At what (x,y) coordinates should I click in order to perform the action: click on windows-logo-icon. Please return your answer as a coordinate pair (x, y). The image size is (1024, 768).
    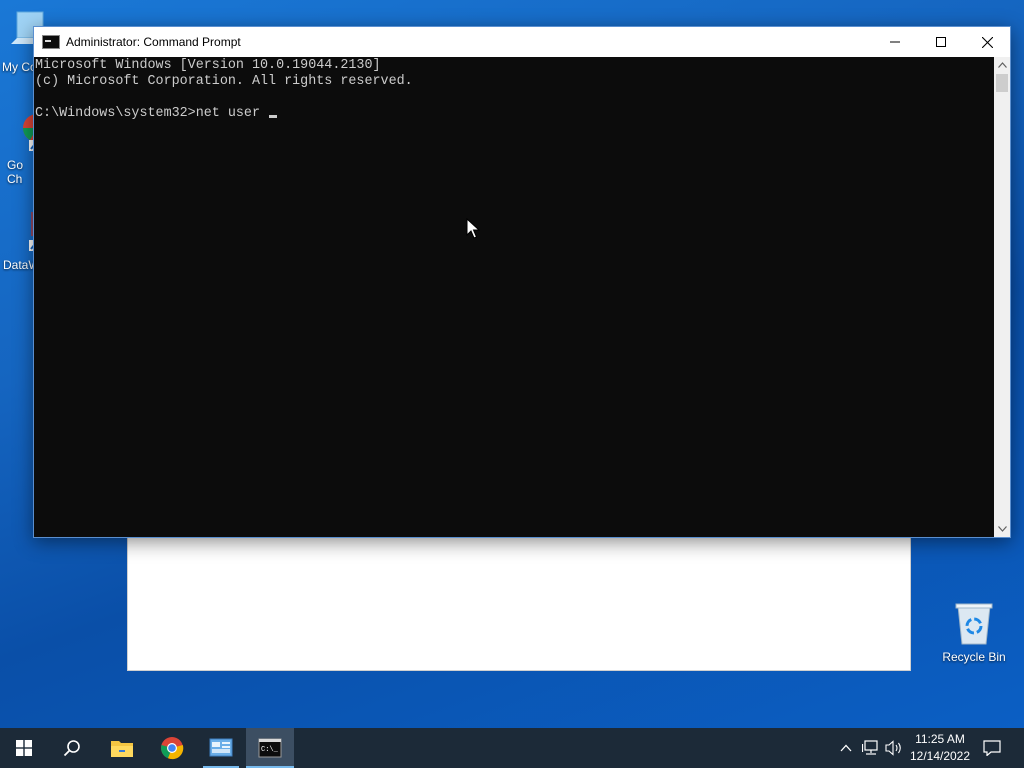
    Looking at the image, I should click on (24, 748).